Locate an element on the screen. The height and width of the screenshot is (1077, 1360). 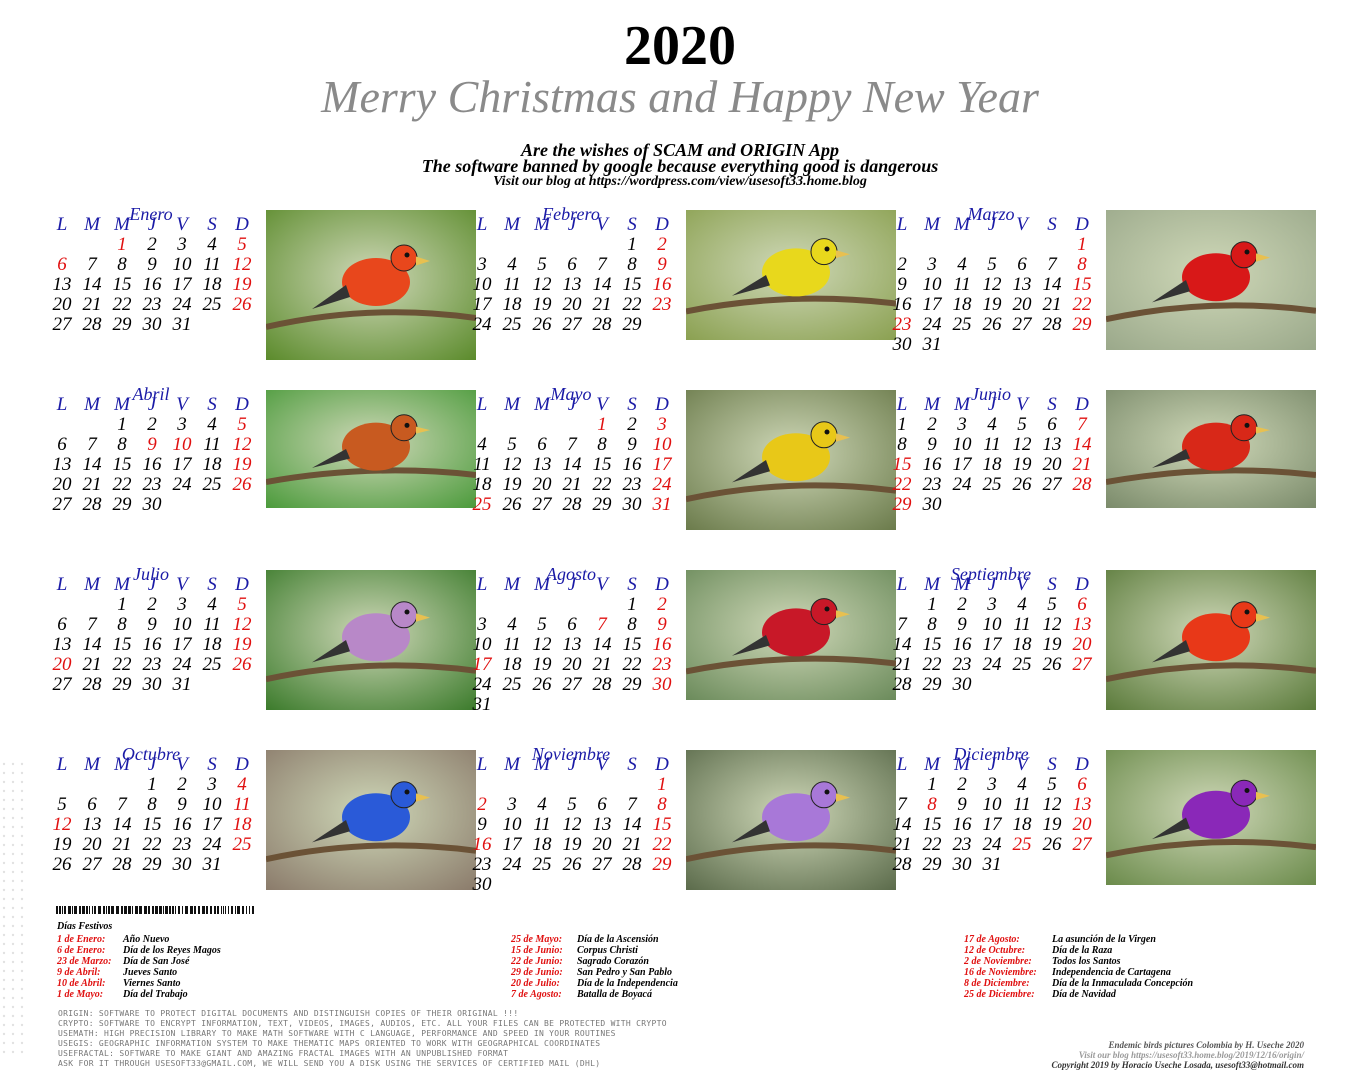
day-cell: 23 is located at coordinates (662, 305).